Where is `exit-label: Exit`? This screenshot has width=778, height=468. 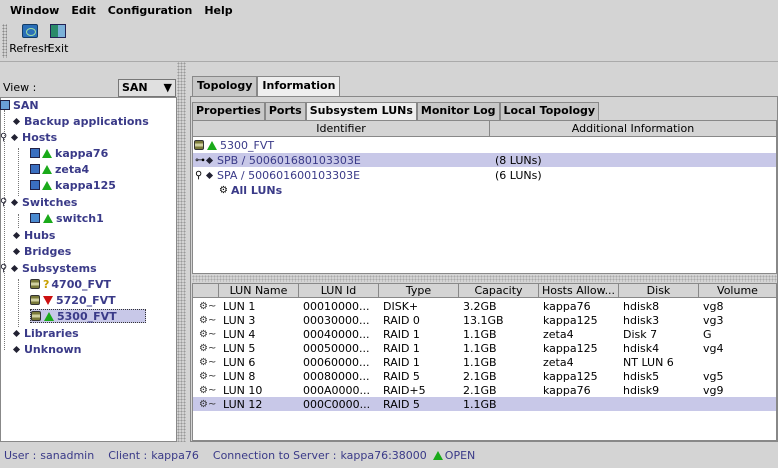 exit-label: Exit is located at coordinates (58, 48).